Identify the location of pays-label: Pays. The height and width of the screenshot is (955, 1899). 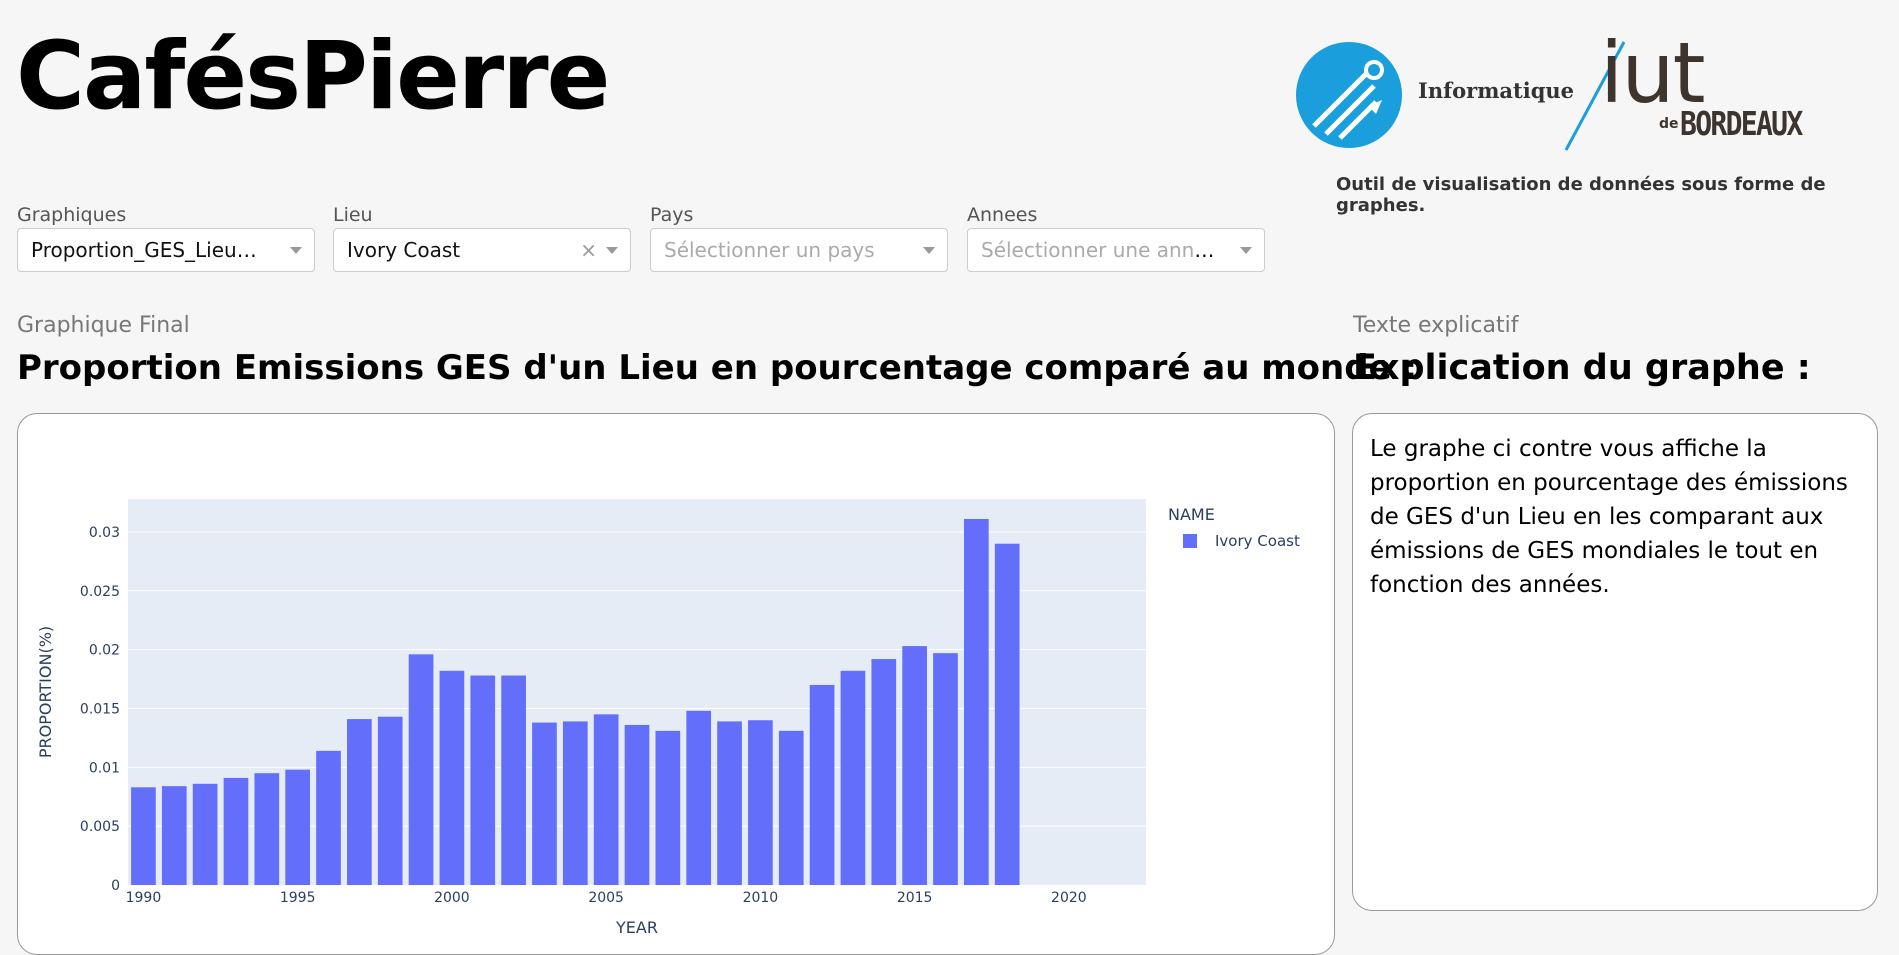
(672, 215).